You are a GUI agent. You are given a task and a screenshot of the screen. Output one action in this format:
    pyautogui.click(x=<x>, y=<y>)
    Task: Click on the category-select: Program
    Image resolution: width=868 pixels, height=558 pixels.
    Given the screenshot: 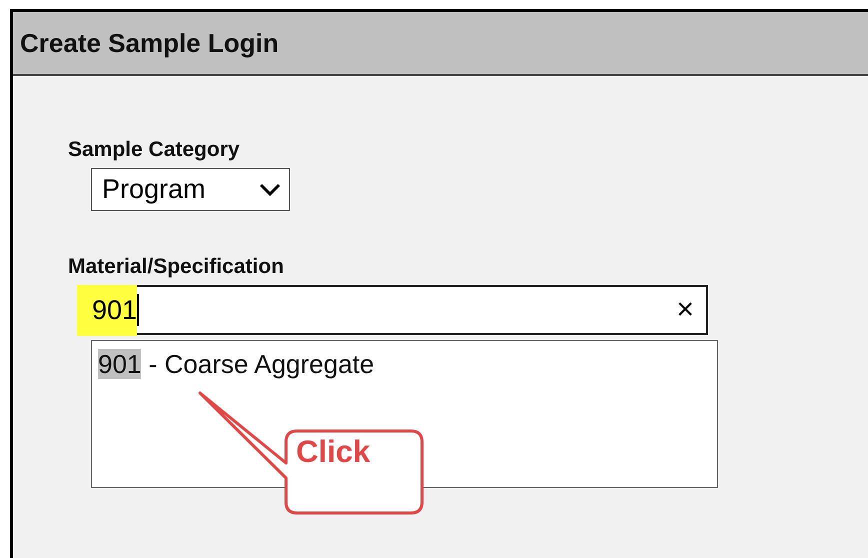 What is the action you would take?
    pyautogui.click(x=190, y=189)
    